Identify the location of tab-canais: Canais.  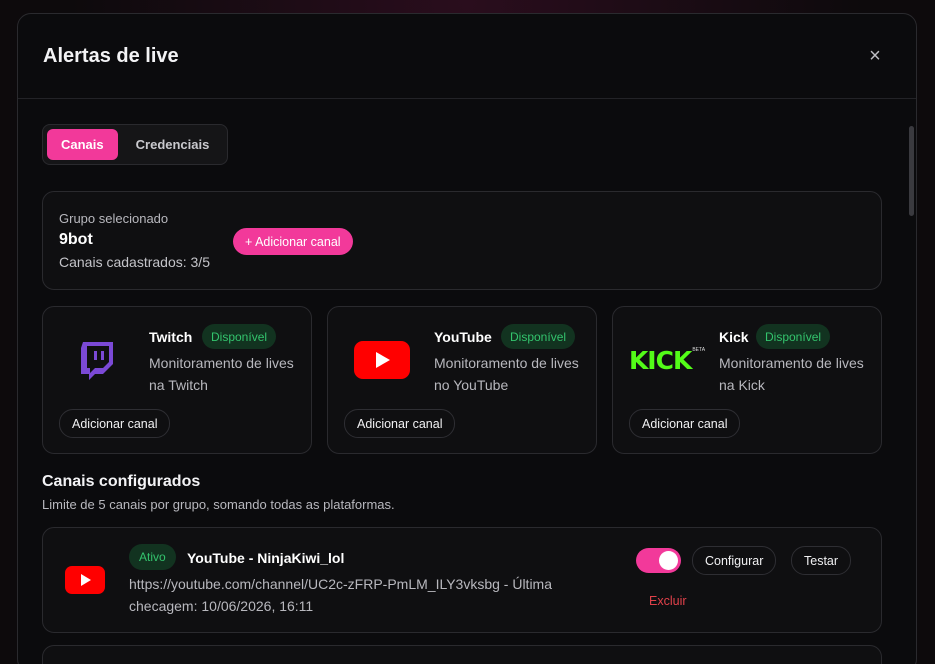
(82, 144).